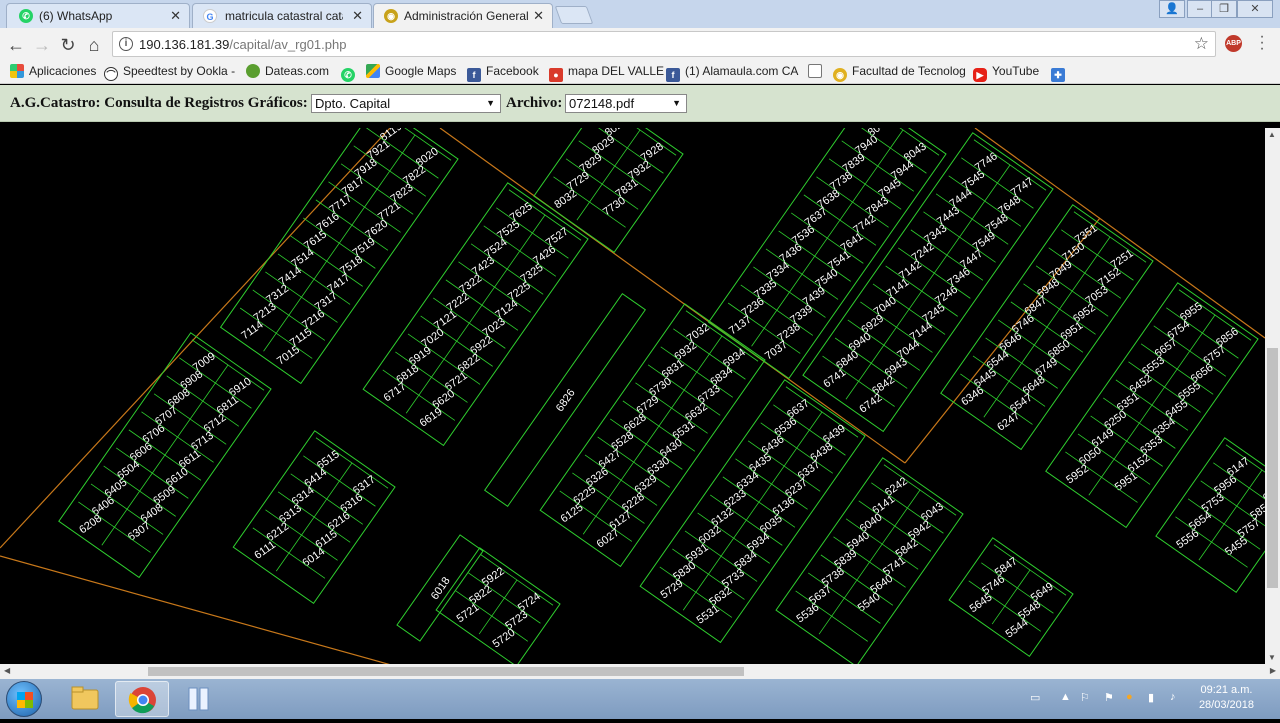 The height and width of the screenshot is (723, 1280). I want to click on address-bar: i 190.136.181.39/capital/av_rg01.php ☆, so click(664, 44).